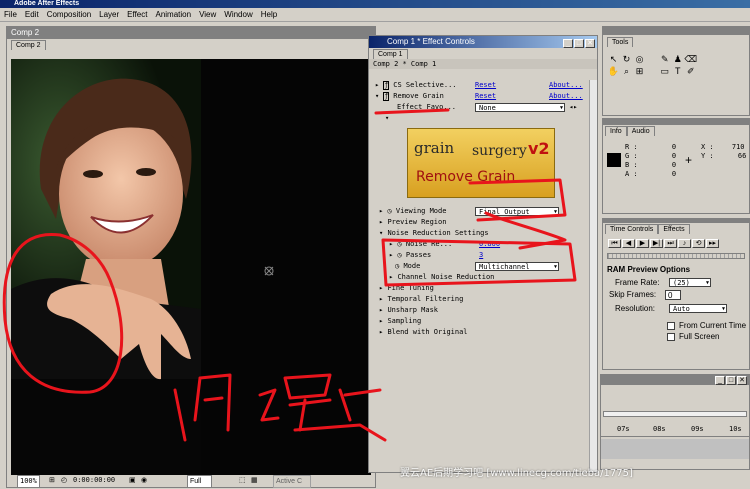 This screenshot has height=489, width=750. Describe the element at coordinates (242, 480) in the screenshot. I see `roi-icon: ⬚` at that location.